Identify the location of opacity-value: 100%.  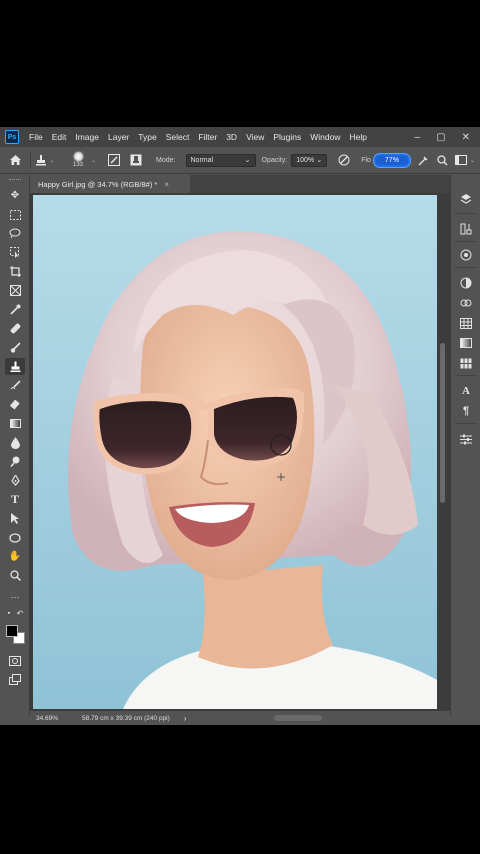
(305, 160).